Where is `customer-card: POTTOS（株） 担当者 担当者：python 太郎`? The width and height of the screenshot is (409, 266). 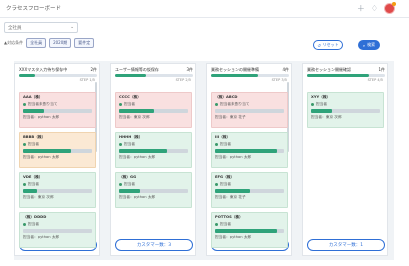 customer-card: POTTOS（株） 担当者 担当者：python 太郎 is located at coordinates (249, 230).